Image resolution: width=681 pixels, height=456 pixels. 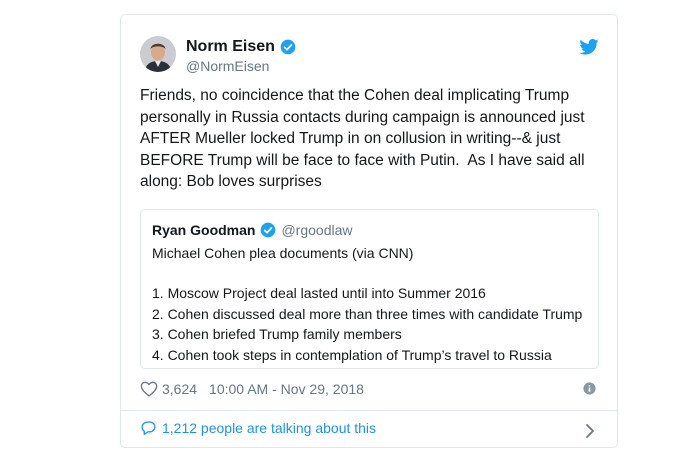 I want to click on author-handle: @NormEisen, so click(x=227, y=66).